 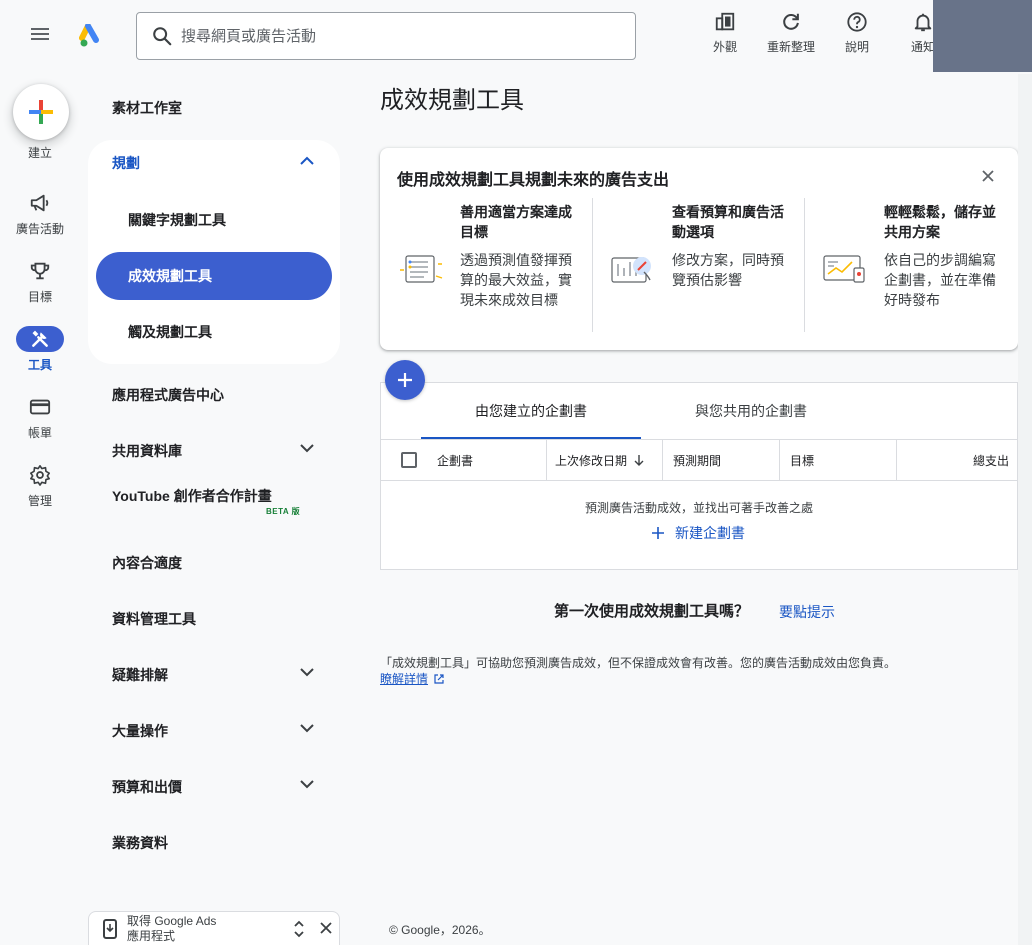 I want to click on nav-item-planning: 規劃, so click(x=214, y=163).